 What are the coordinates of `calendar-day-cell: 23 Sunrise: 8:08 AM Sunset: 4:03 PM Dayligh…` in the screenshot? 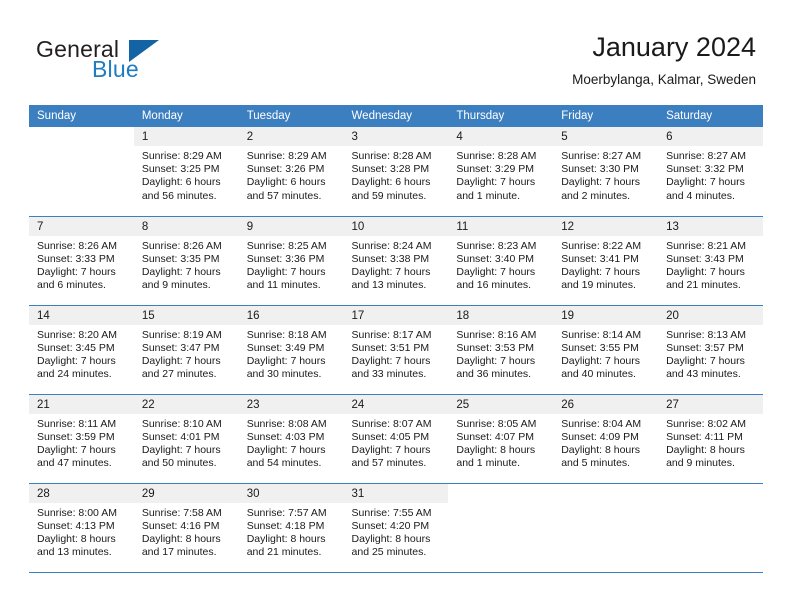 It's located at (291, 439).